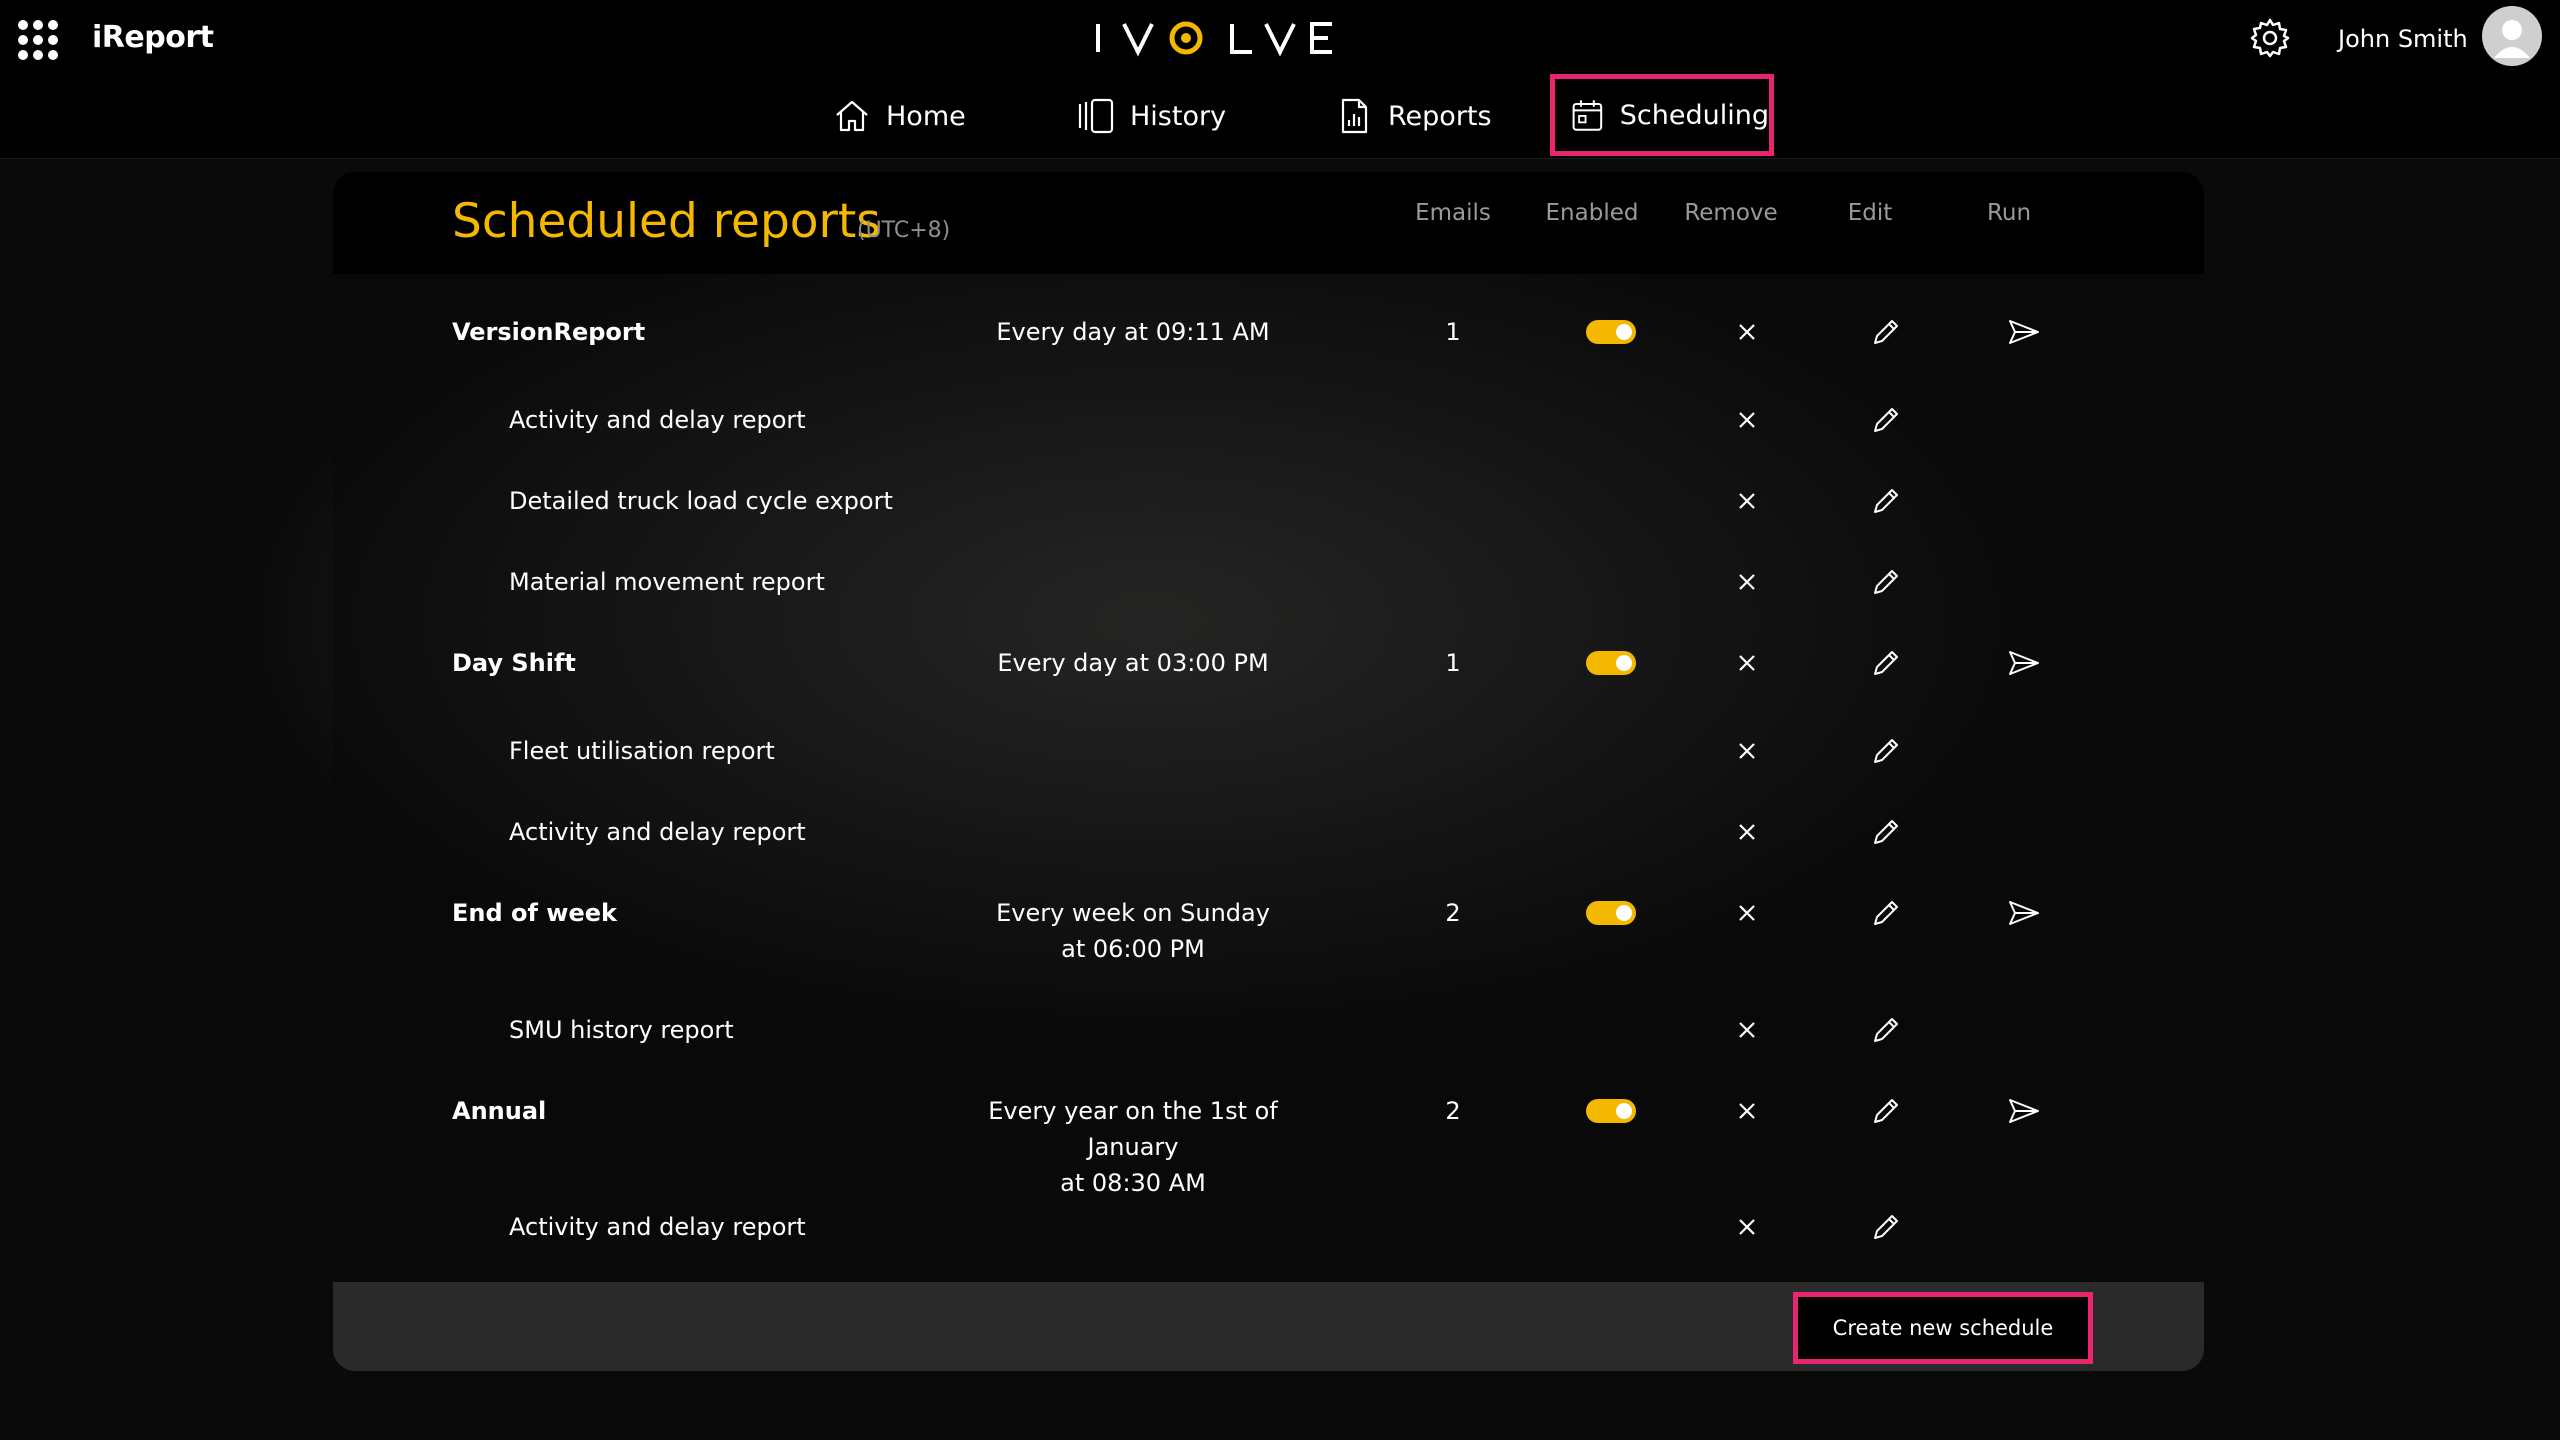 The image size is (2560, 1440). I want to click on nav-reports-label: Reports, so click(1440, 116).